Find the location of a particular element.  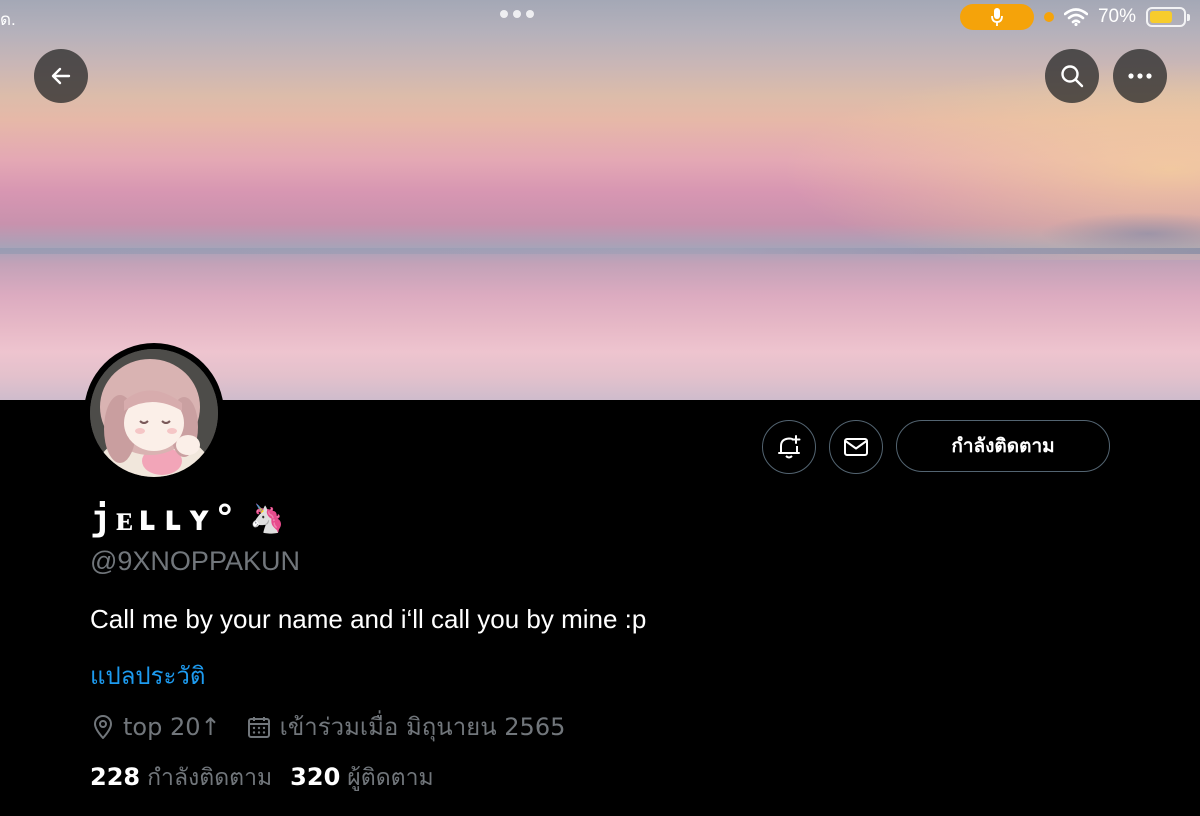

back-button is located at coordinates (61, 76).